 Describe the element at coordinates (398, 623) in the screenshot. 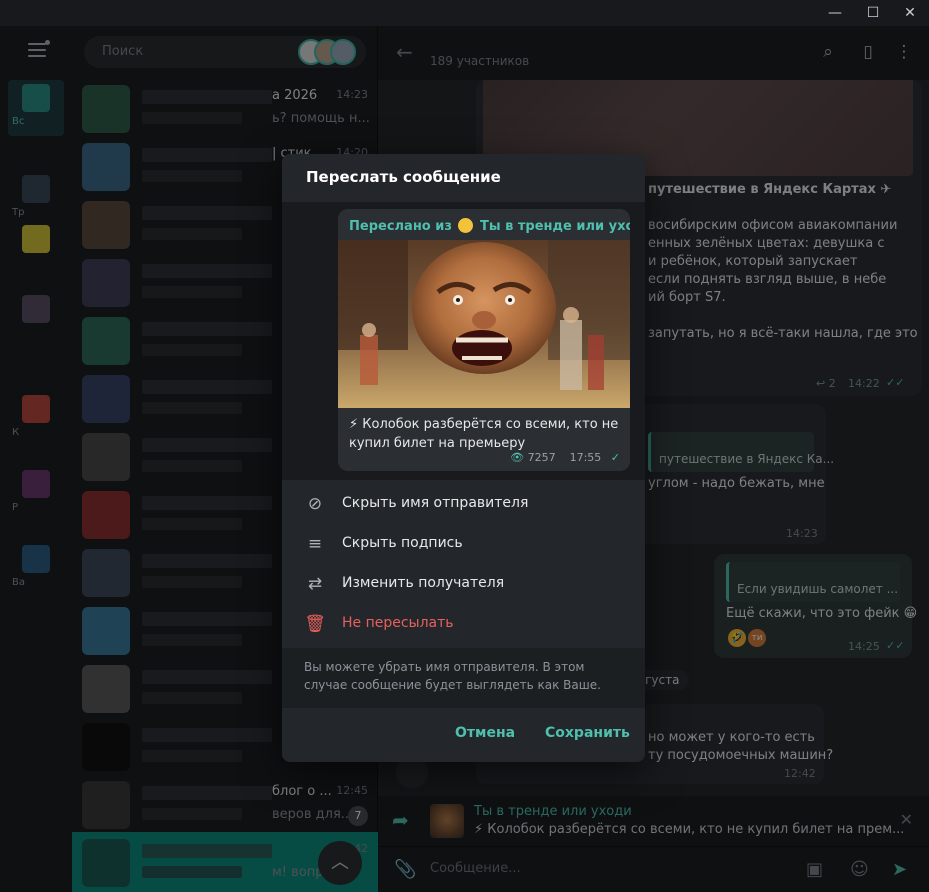

I see `forward-option-label: Не пересылать` at that location.